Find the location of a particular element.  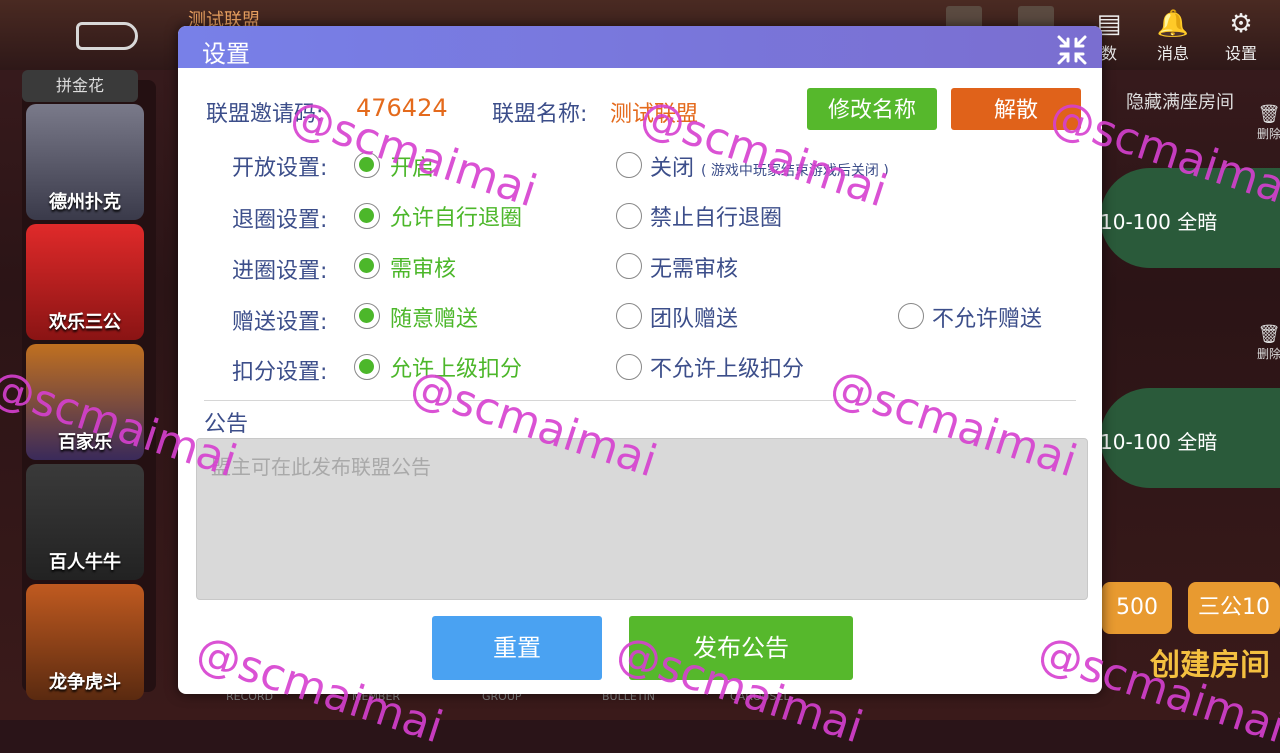

gift-team-radio is located at coordinates (629, 316).